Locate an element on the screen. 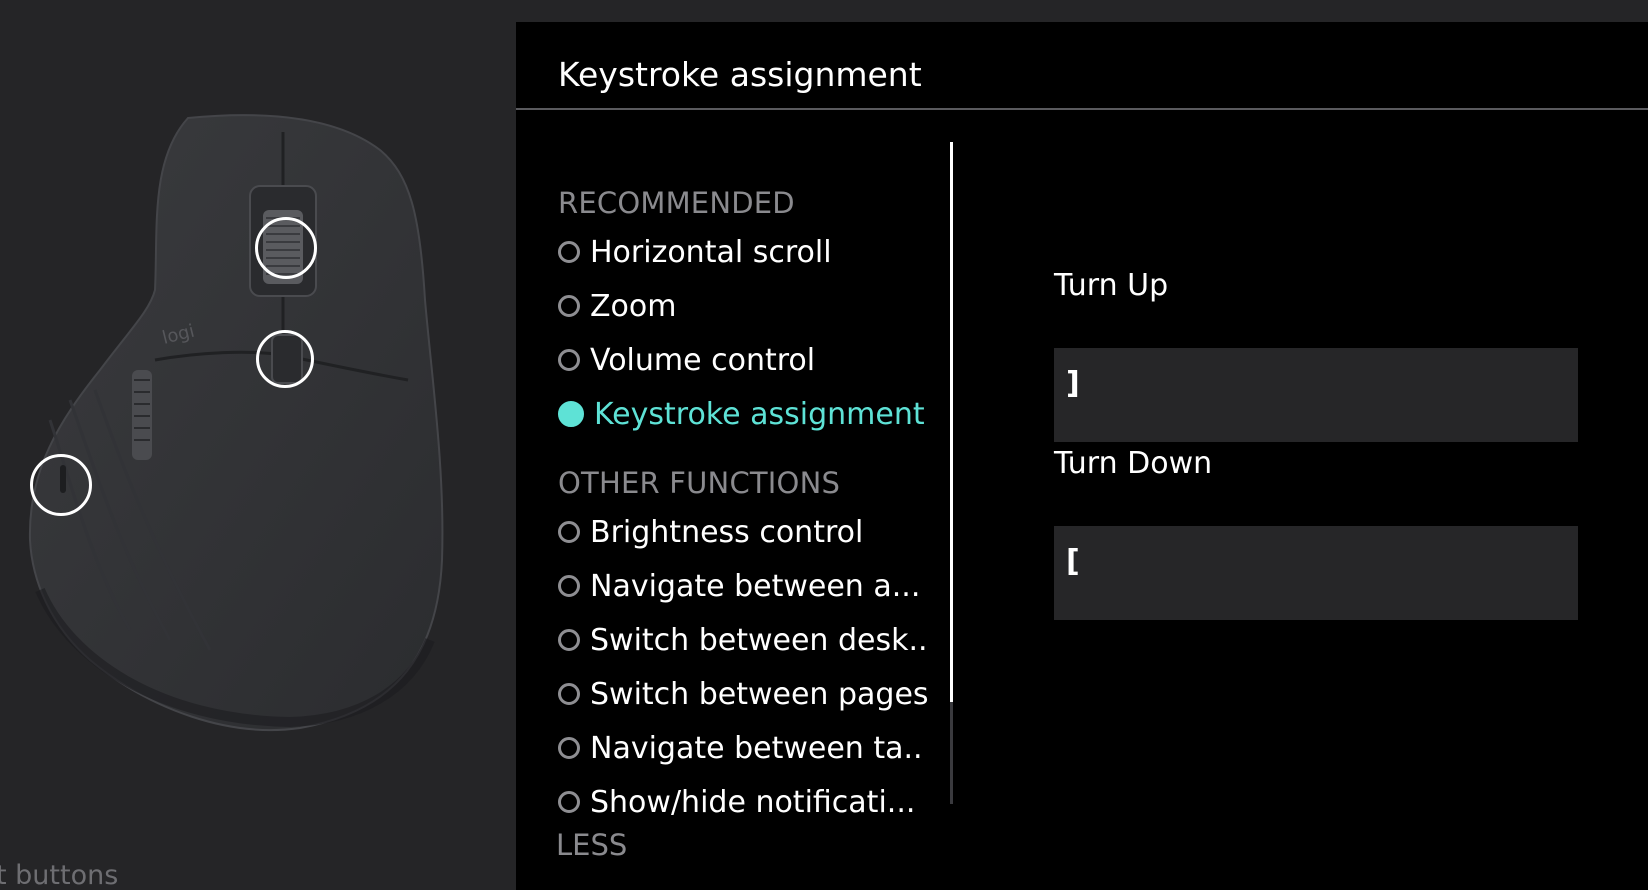  turn-up-label: Turn Up is located at coordinates (1111, 285).